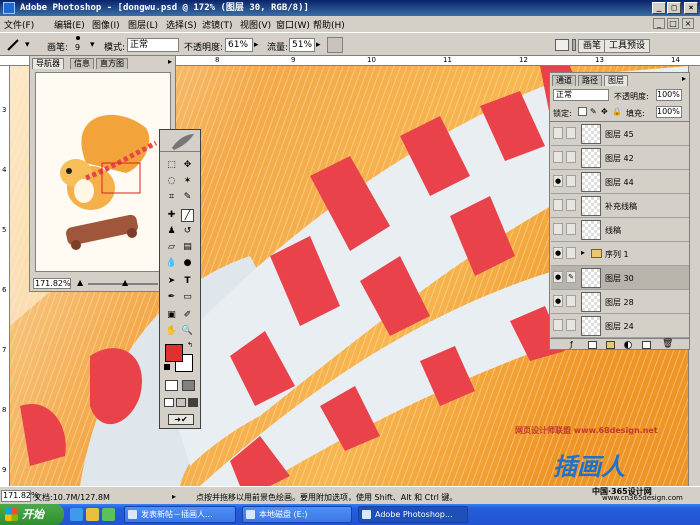 This screenshot has width=700, height=525. What do you see at coordinates (171, 281) in the screenshot?
I see `path-selection-tool-icon: ➤` at bounding box center [171, 281].